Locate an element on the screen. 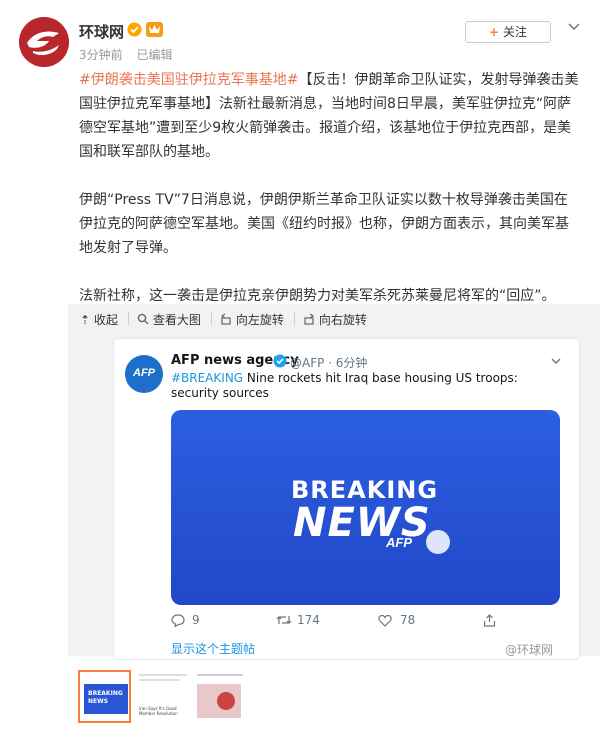  reply-count: 9 is located at coordinates (196, 620).